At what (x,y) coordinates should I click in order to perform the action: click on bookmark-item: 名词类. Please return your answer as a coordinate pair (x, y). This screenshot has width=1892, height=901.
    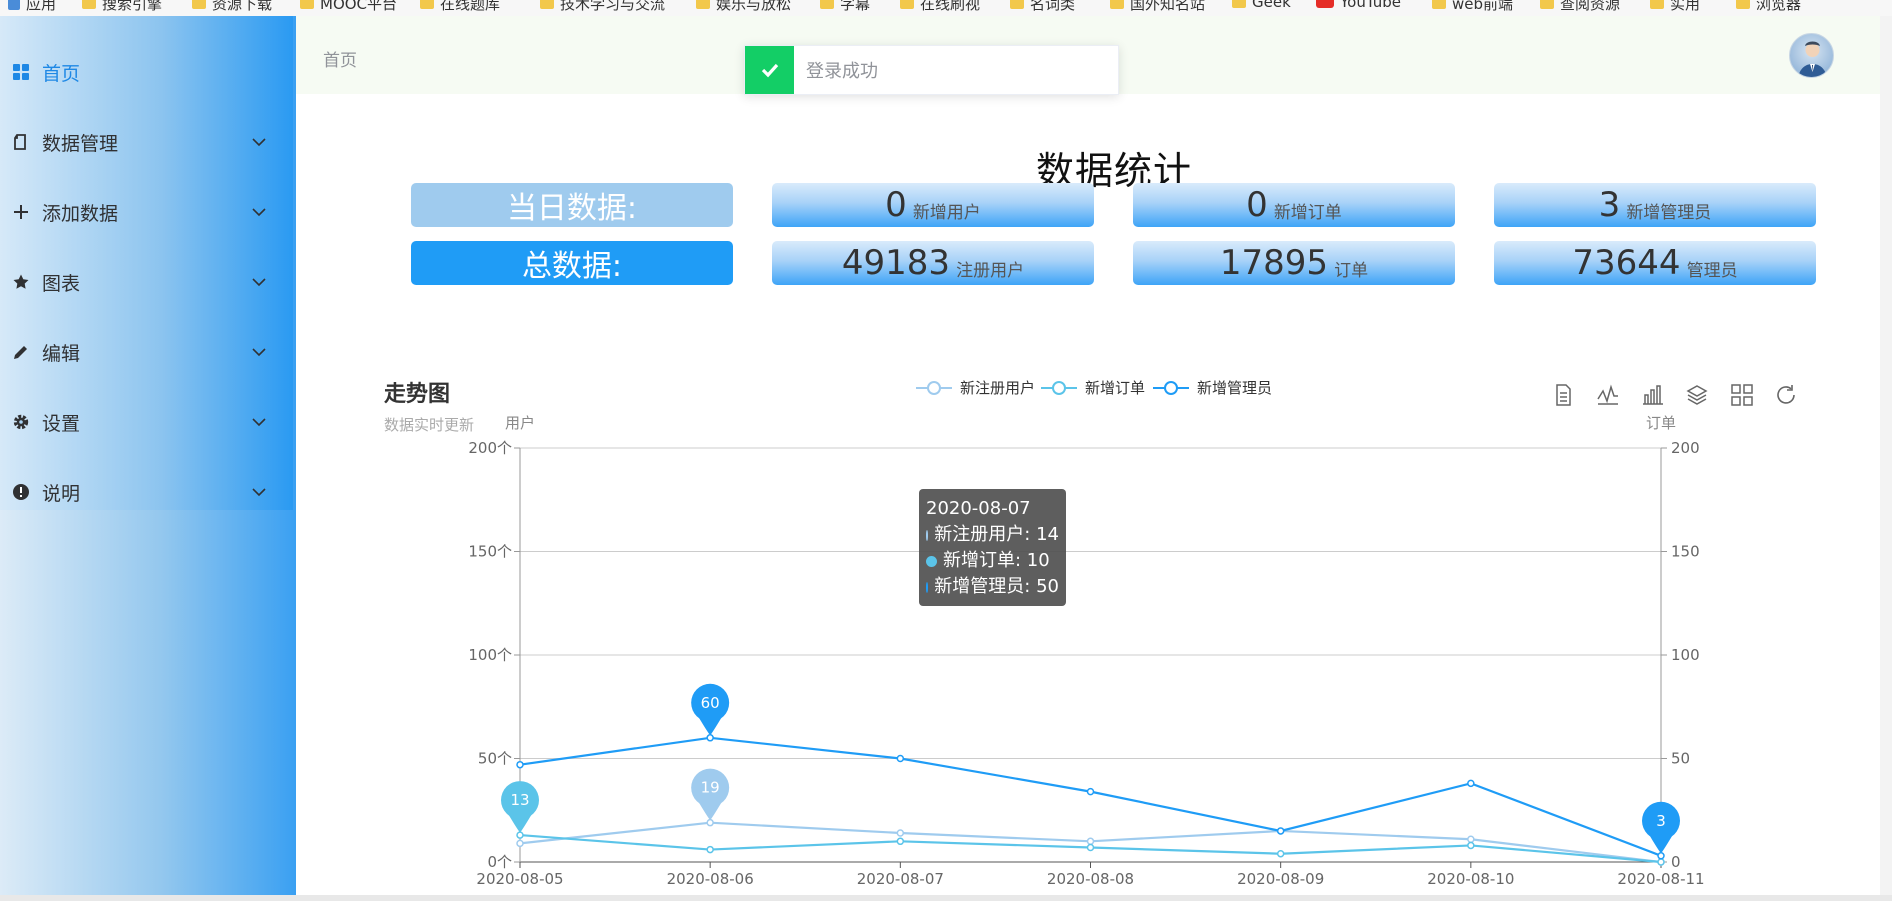
    Looking at the image, I should click on (1042, 7).